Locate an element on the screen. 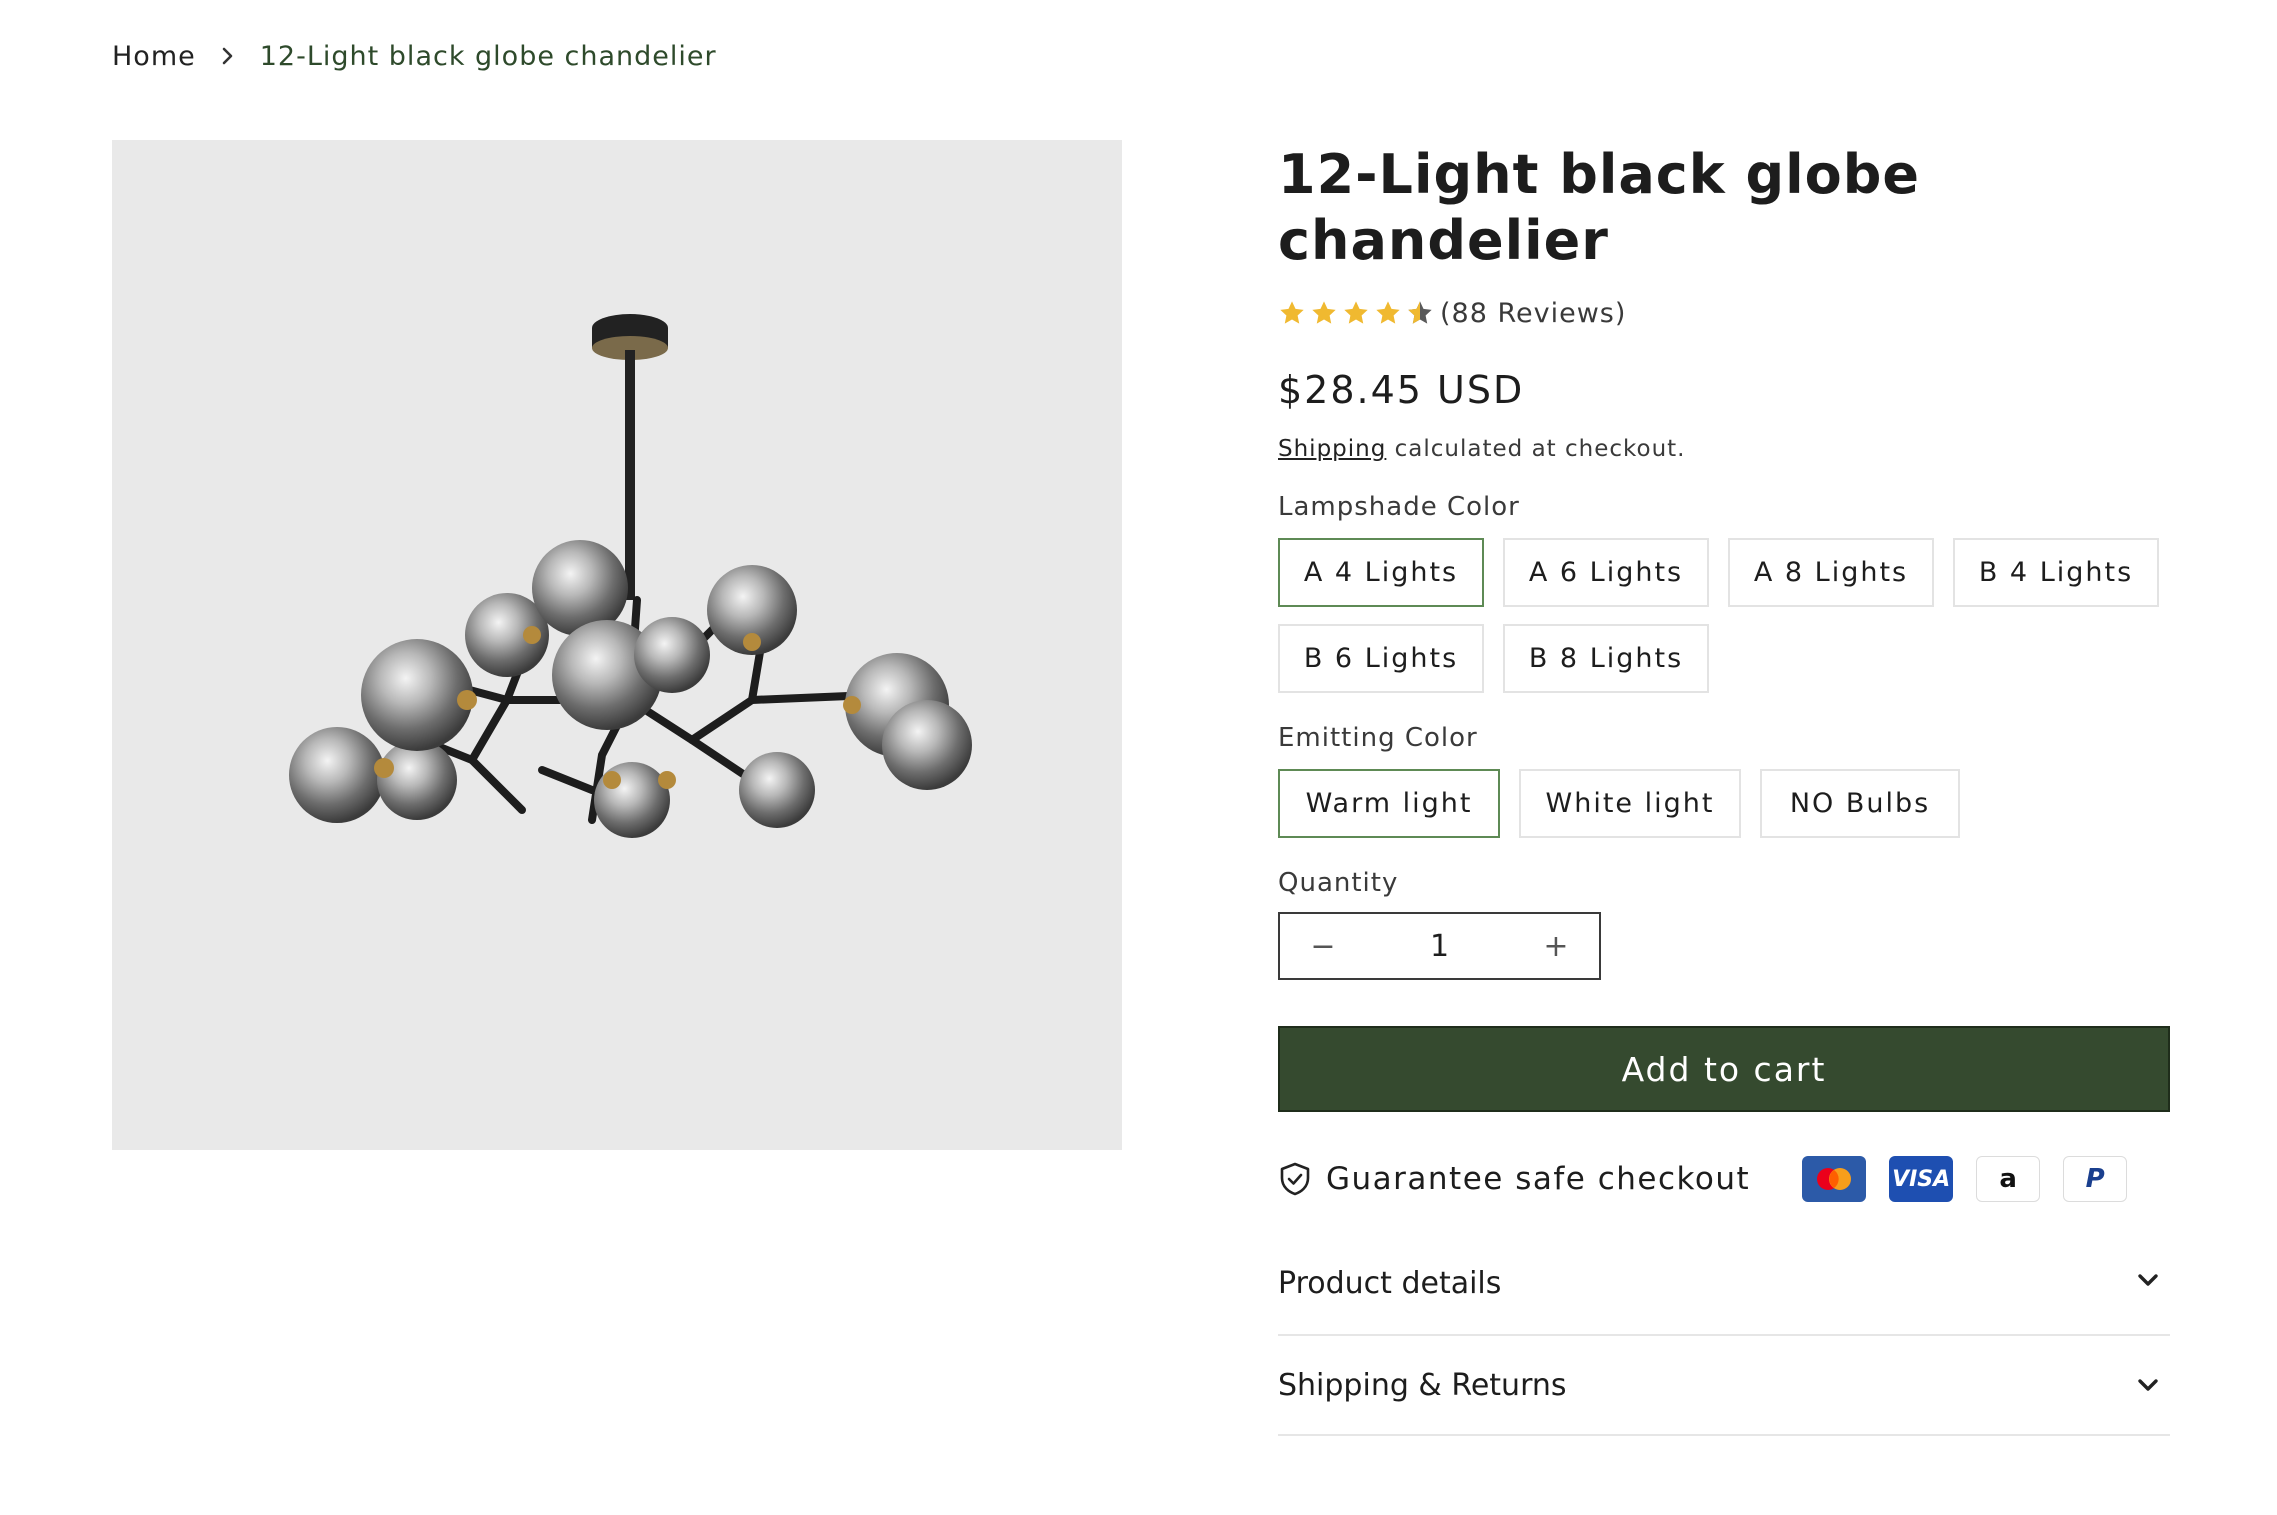 This screenshot has height=1515, width=2277. shipping-note: Shipping calculated at checkout. is located at coordinates (1724, 449).